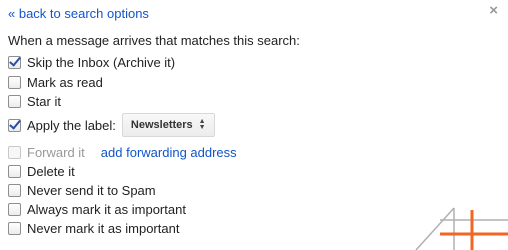 The height and width of the screenshot is (250, 508). Describe the element at coordinates (14, 228) in the screenshot. I see `never-important-checkbox` at that location.